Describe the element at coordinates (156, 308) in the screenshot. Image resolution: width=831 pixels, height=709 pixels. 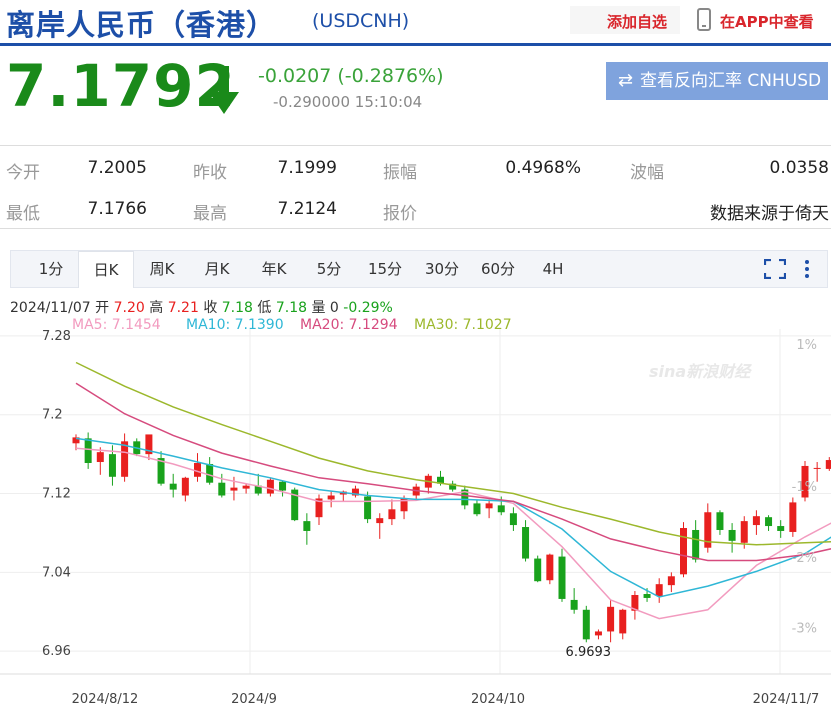
I see `high-label: 高` at that location.